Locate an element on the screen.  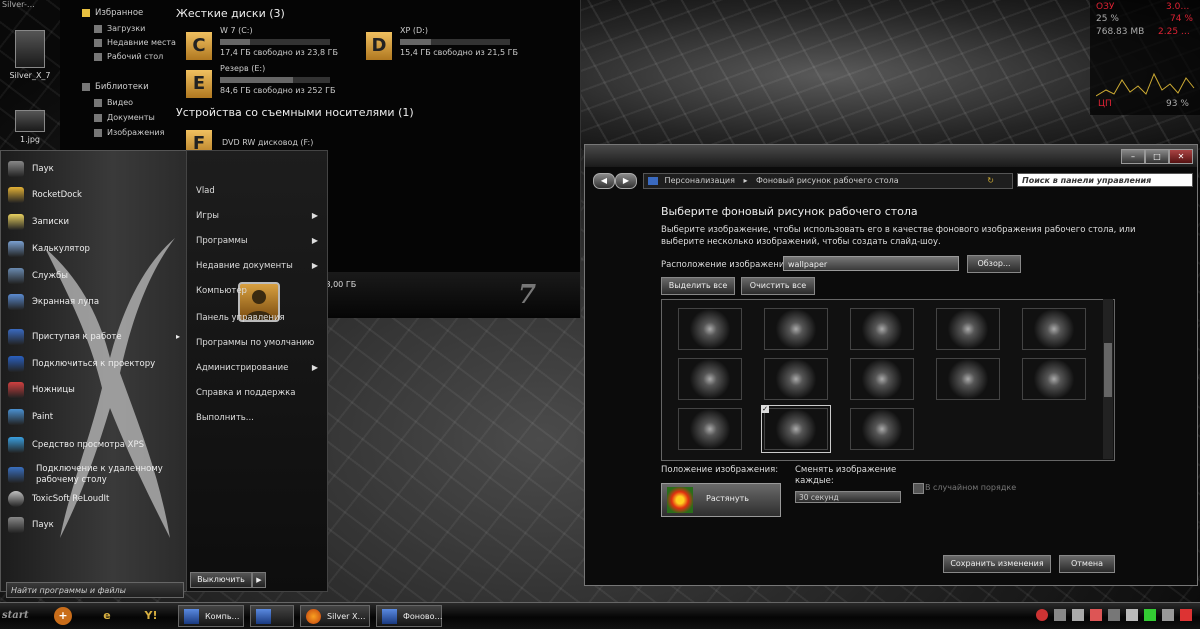
desktop-icon-image: 1.jpg is located at coordinates (30, 127).